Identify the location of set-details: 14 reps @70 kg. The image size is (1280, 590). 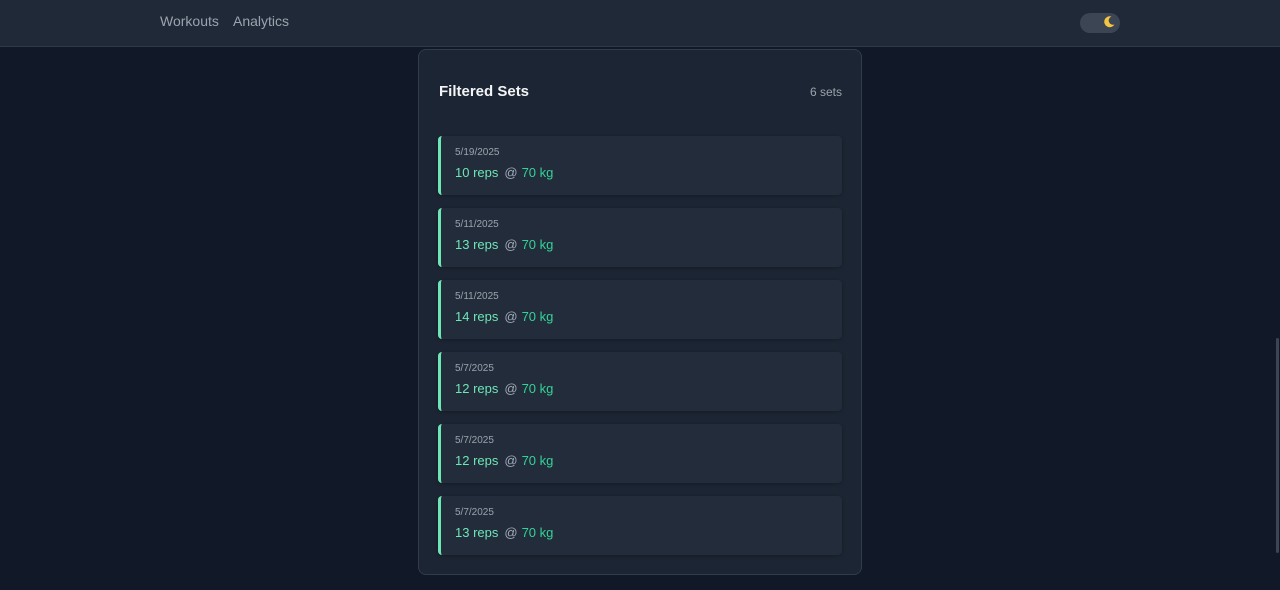
(504, 316).